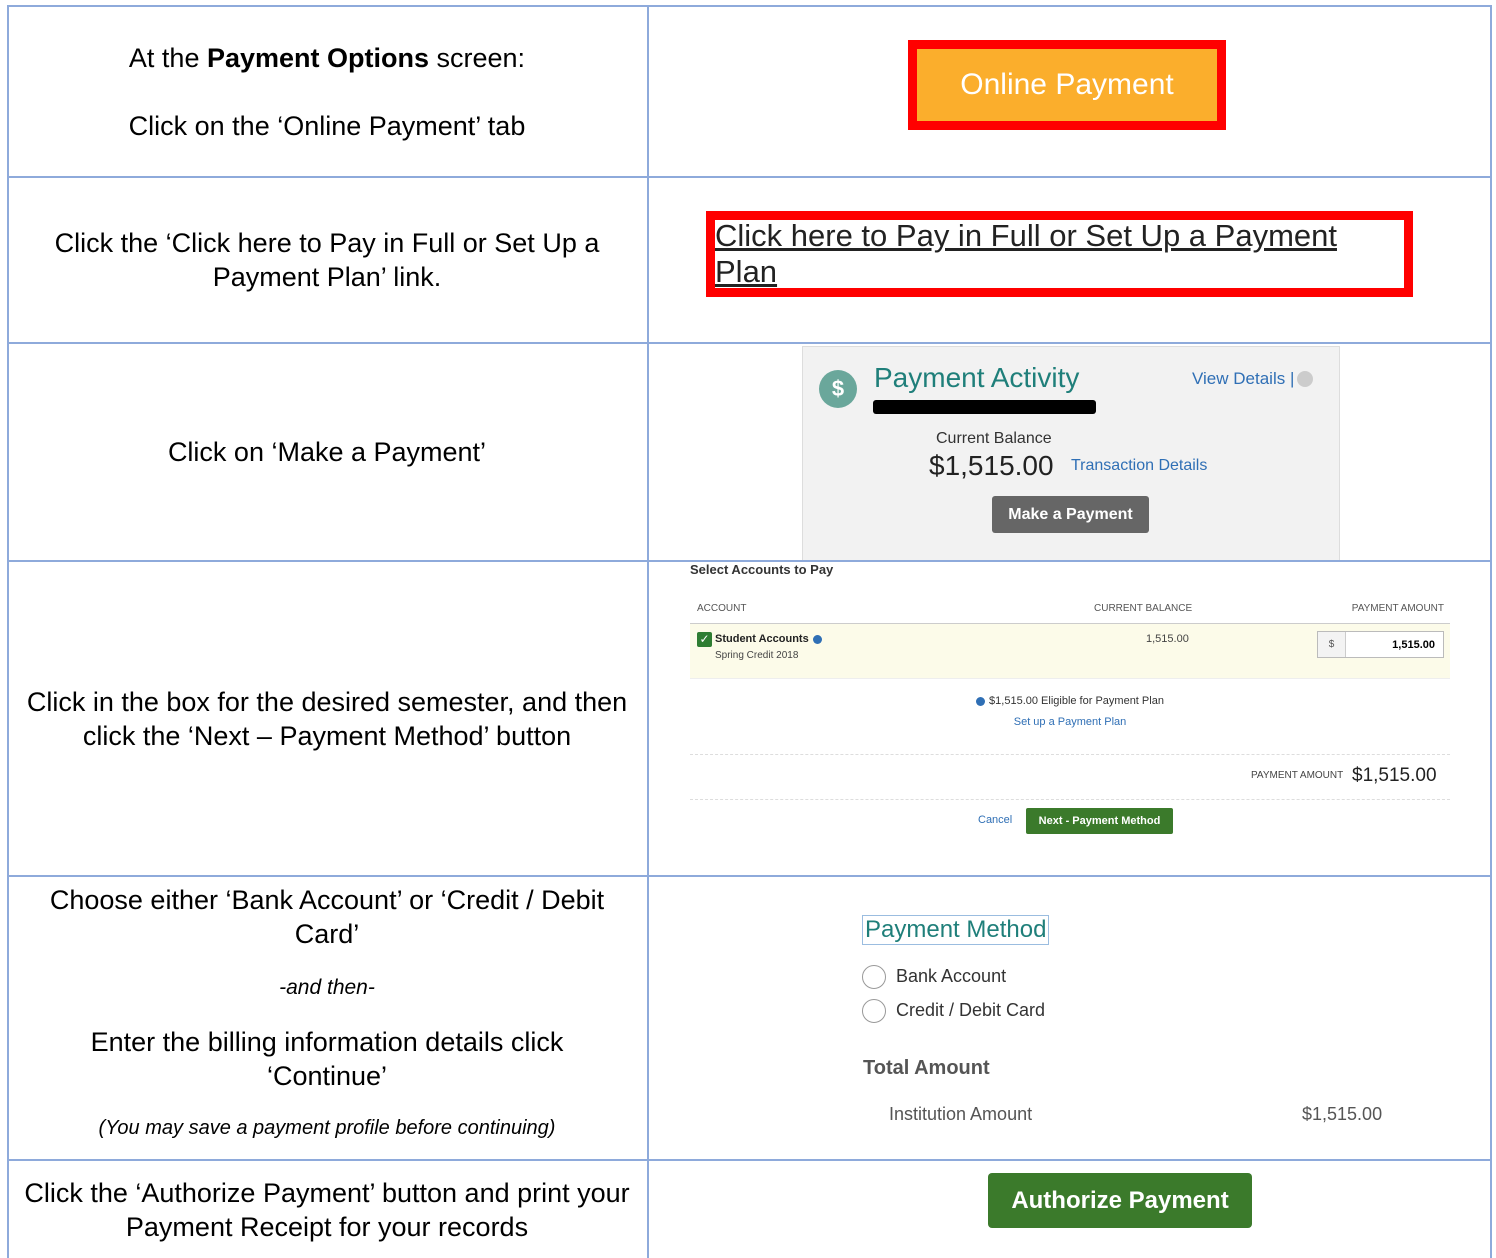 This screenshot has height=1258, width=1496. Describe the element at coordinates (1143, 608) in the screenshot. I see `header-current-balance: CURRENT BALANCE` at that location.